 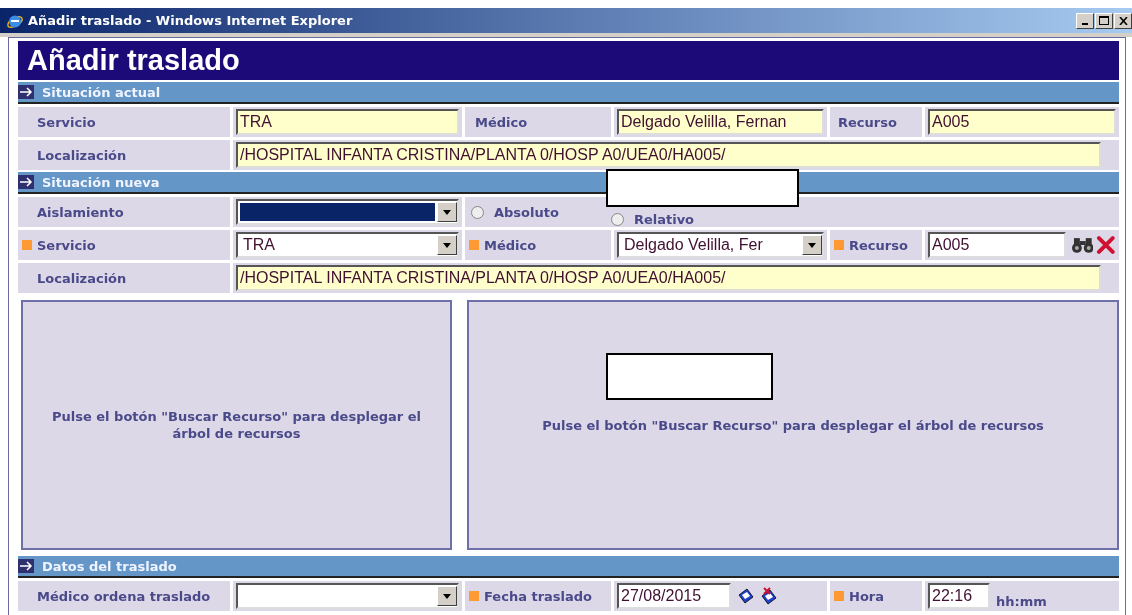 What do you see at coordinates (1085, 20) in the screenshot?
I see `minimize-button` at bounding box center [1085, 20].